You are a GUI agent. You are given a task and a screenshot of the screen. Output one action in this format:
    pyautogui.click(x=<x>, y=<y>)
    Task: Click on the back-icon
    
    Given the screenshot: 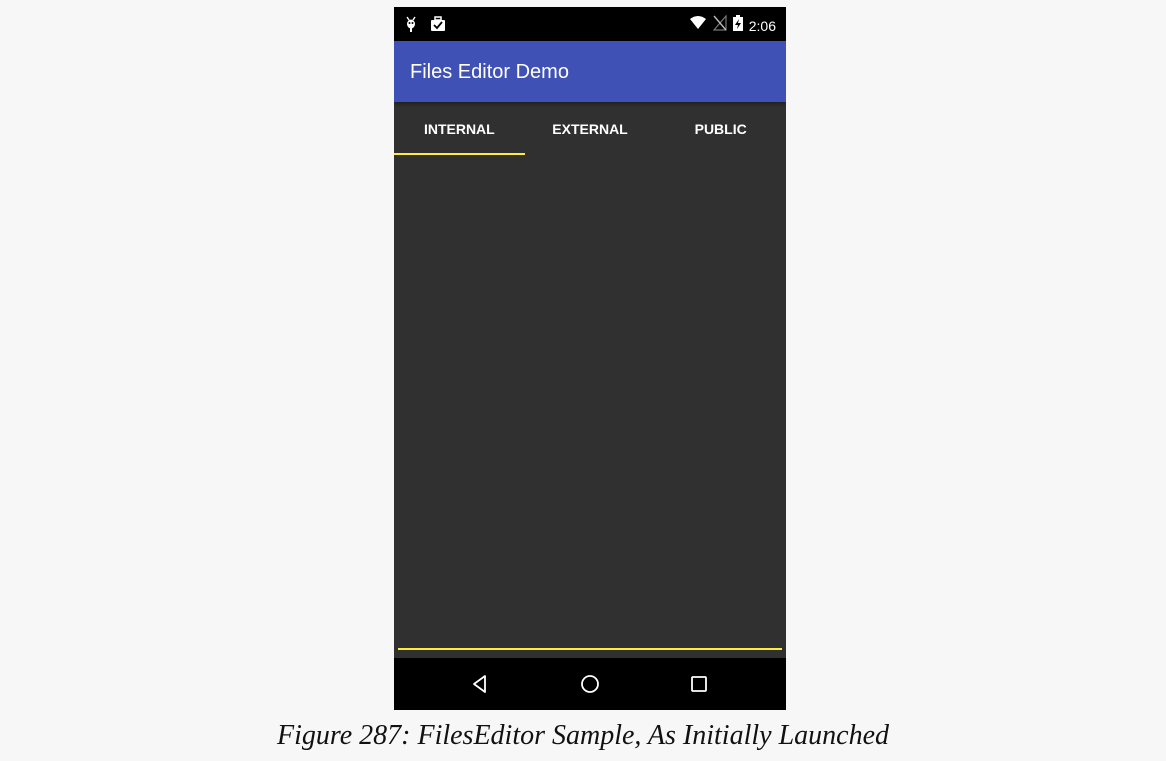 What is the action you would take?
    pyautogui.click(x=480, y=687)
    